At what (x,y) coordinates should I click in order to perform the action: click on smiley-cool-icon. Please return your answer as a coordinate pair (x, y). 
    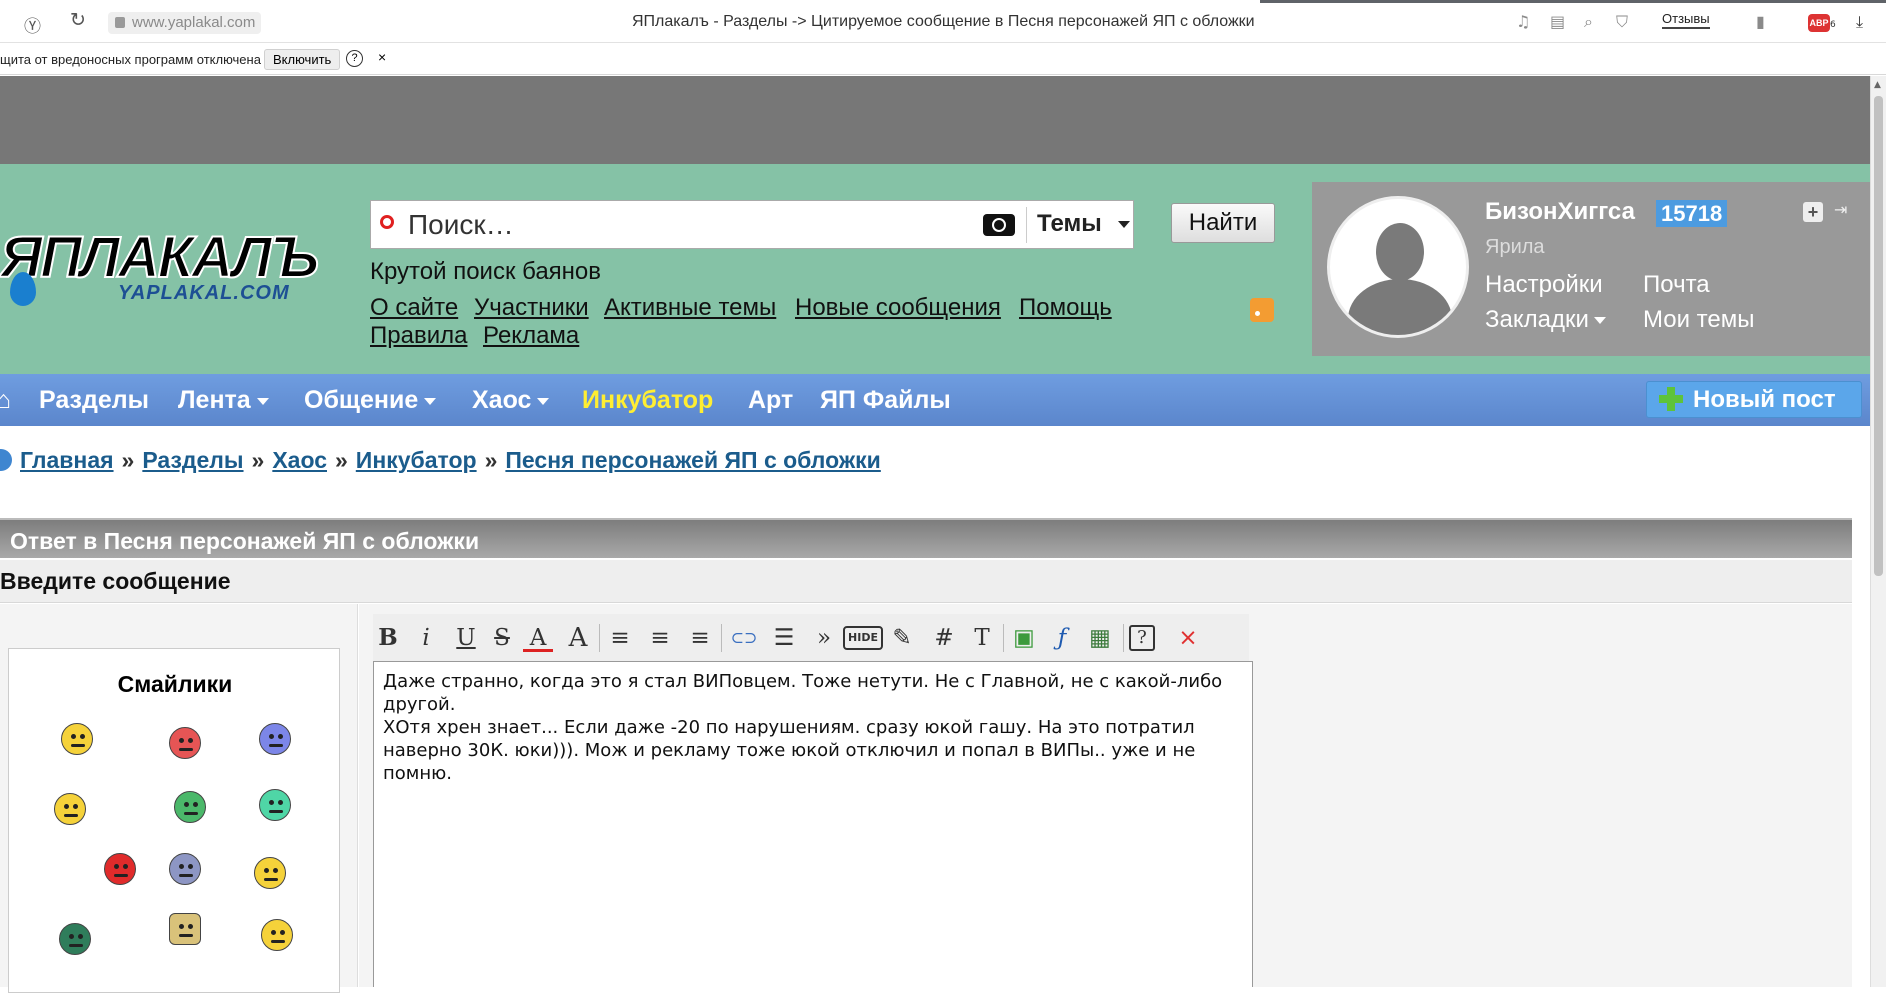
    Looking at the image, I should click on (77, 739).